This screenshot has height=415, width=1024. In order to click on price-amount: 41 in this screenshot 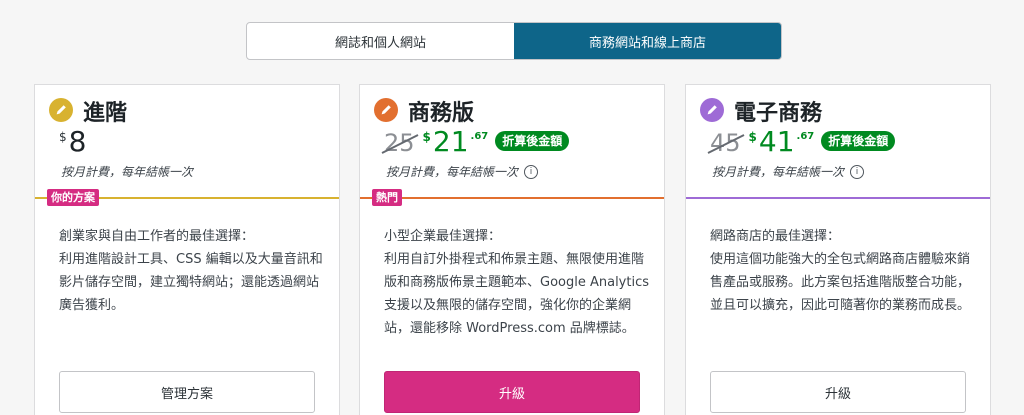, I will do `click(776, 141)`.